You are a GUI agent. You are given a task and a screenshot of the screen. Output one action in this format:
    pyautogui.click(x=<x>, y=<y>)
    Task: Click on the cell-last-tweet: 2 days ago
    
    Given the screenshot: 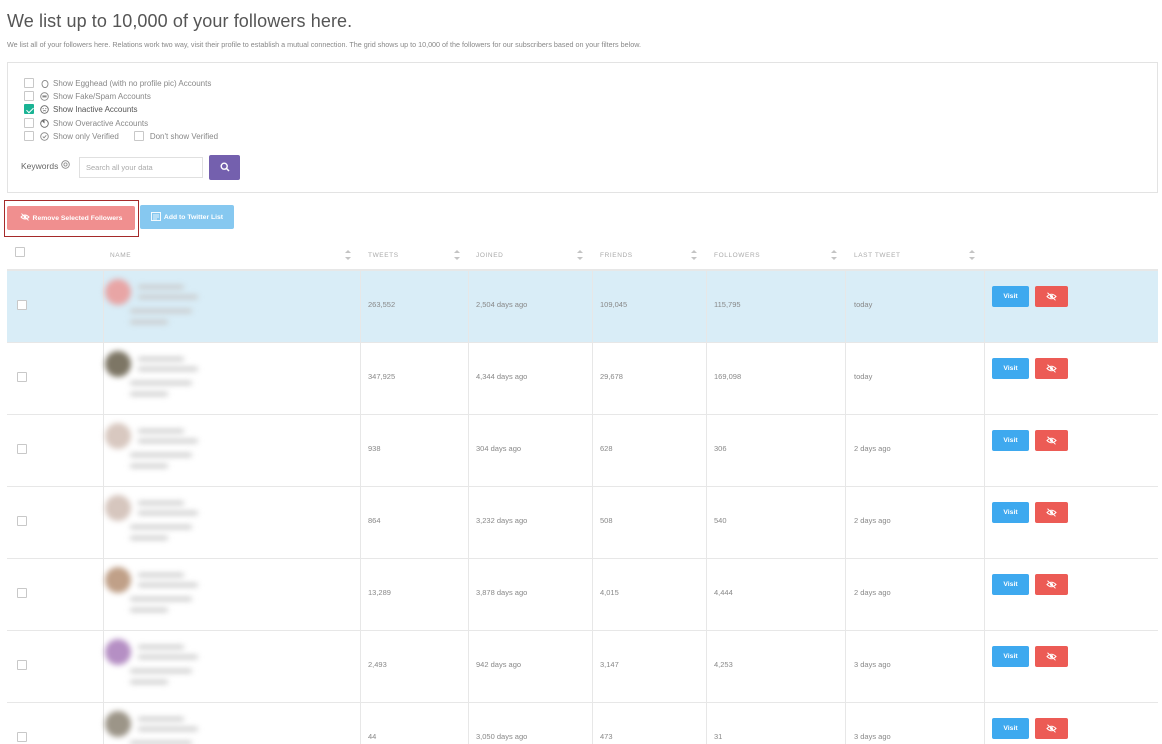 What is the action you would take?
    pyautogui.click(x=872, y=592)
    